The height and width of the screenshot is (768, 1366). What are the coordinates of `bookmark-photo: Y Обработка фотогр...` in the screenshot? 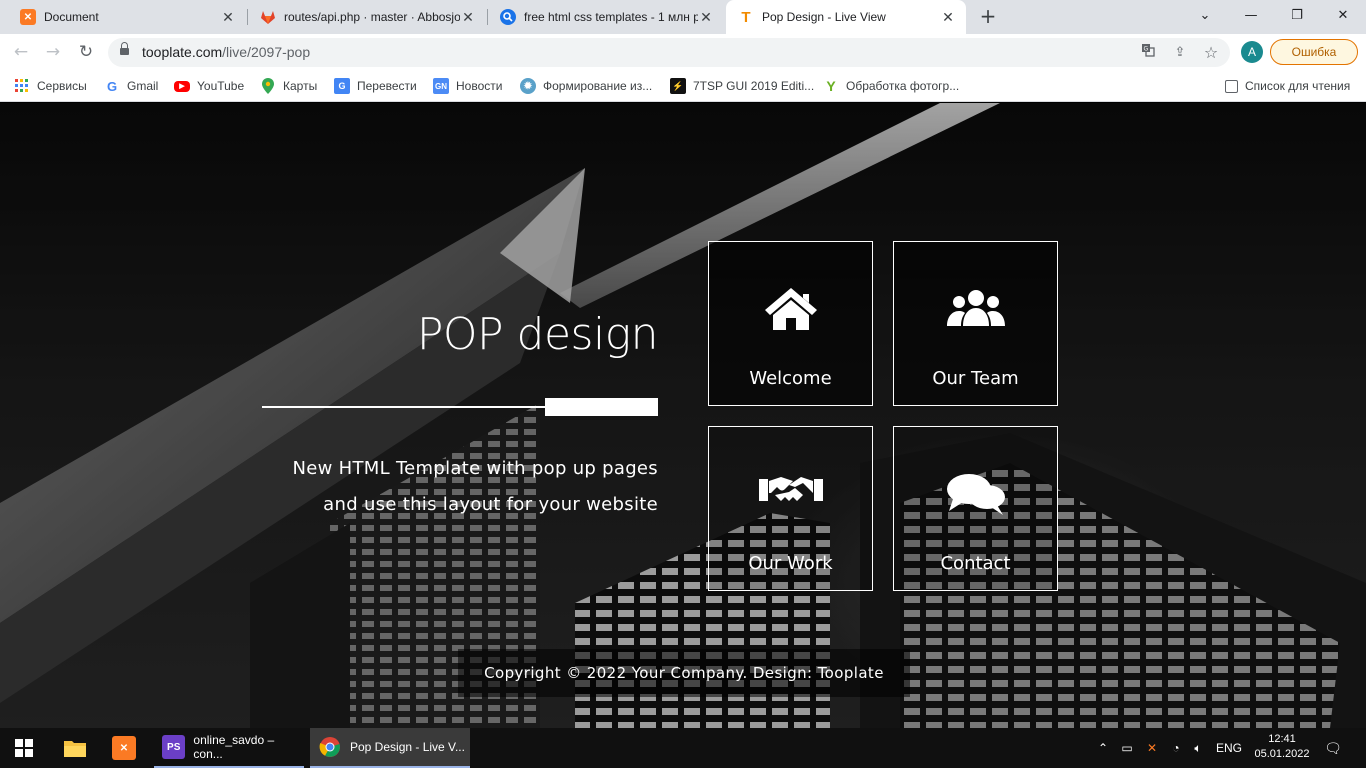 It's located at (891, 86).